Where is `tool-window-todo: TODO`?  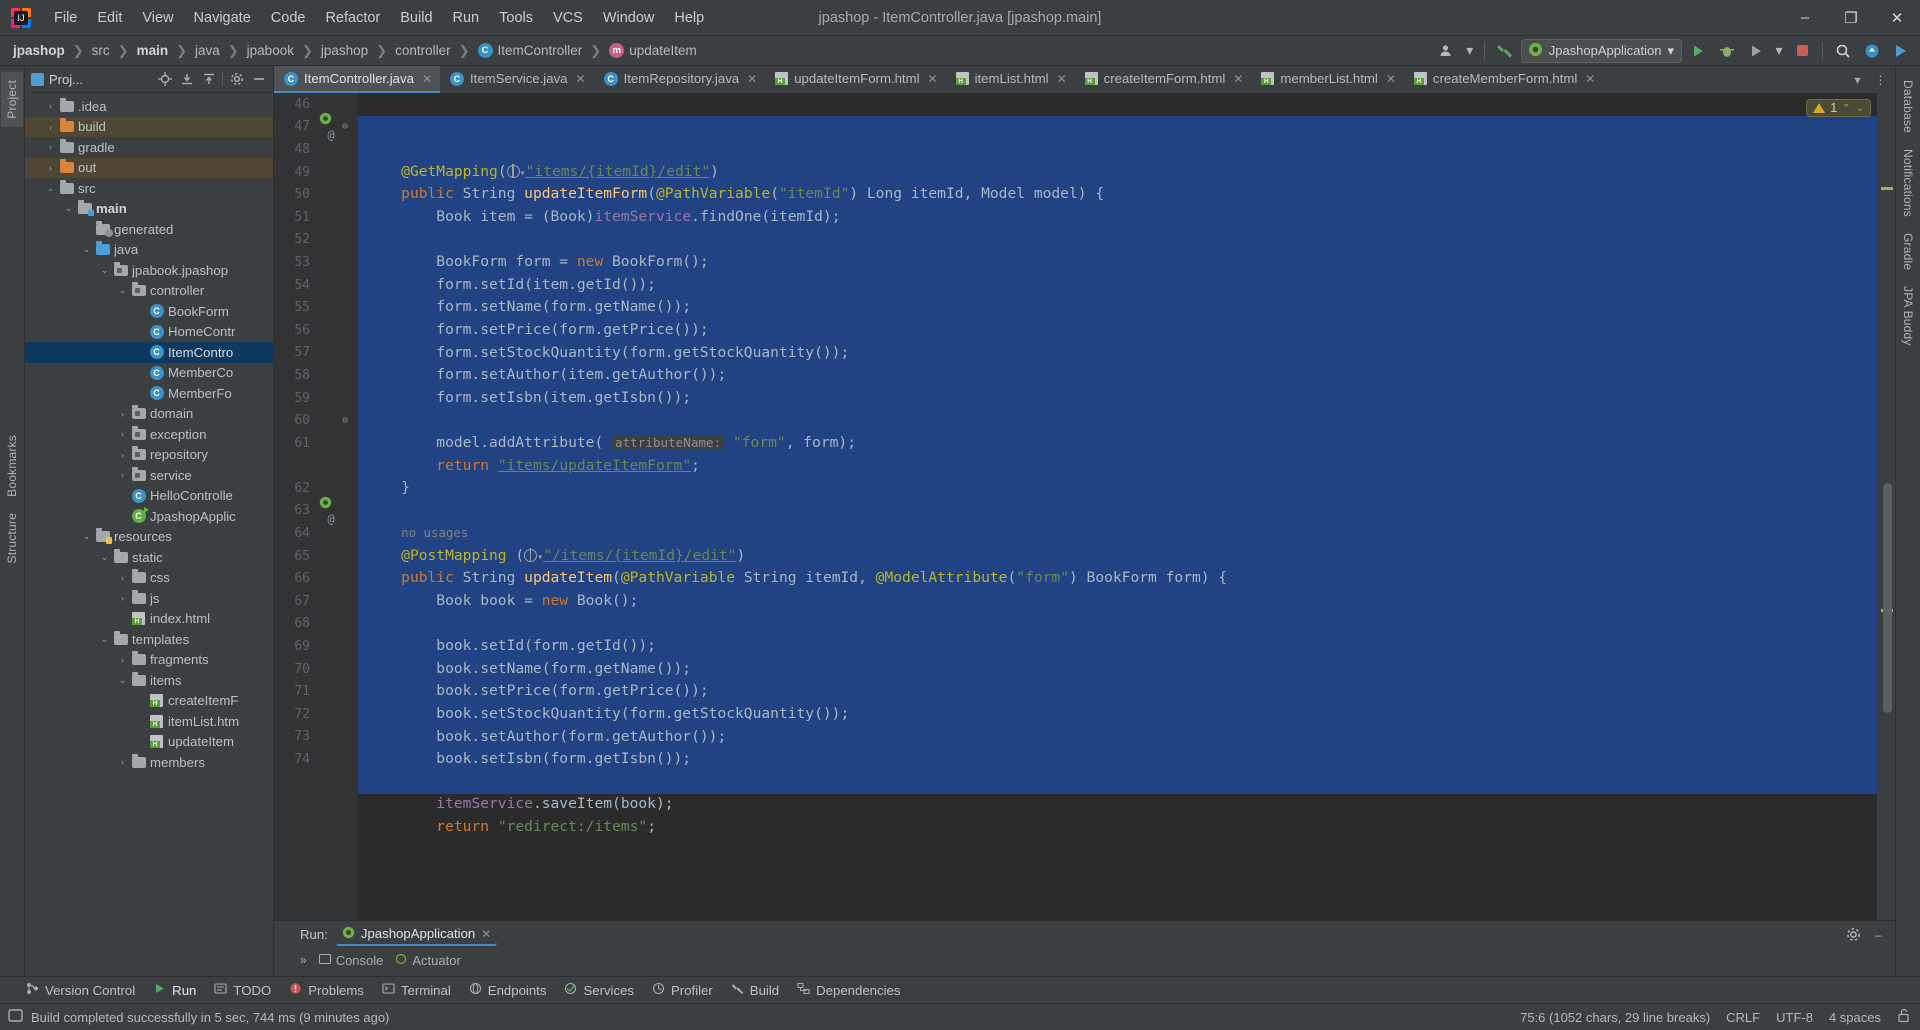 tool-window-todo: TODO is located at coordinates (242, 990).